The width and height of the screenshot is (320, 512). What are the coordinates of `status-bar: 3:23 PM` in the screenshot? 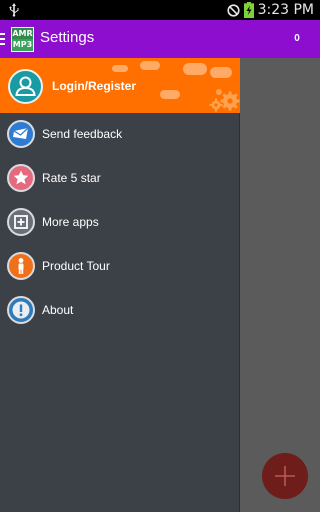 It's located at (160, 10).